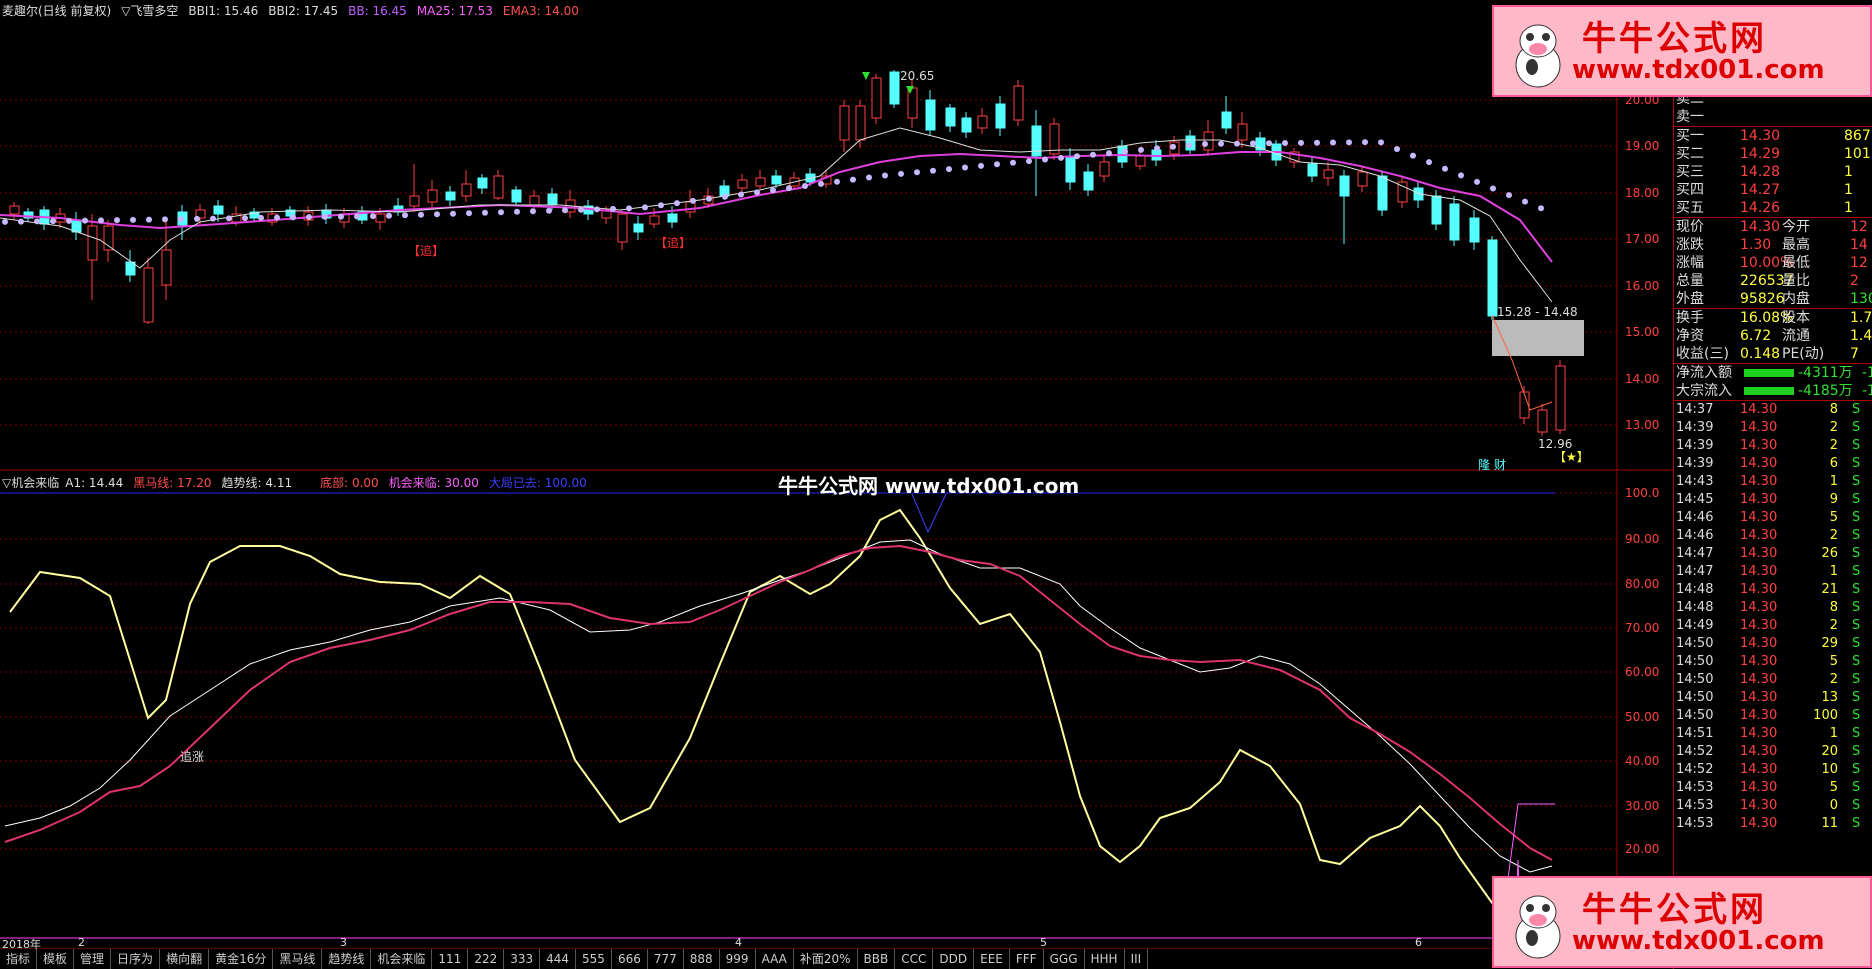 This screenshot has height=969, width=1872. What do you see at coordinates (1105, 959) in the screenshot?
I see `indicator-tab: HHH` at bounding box center [1105, 959].